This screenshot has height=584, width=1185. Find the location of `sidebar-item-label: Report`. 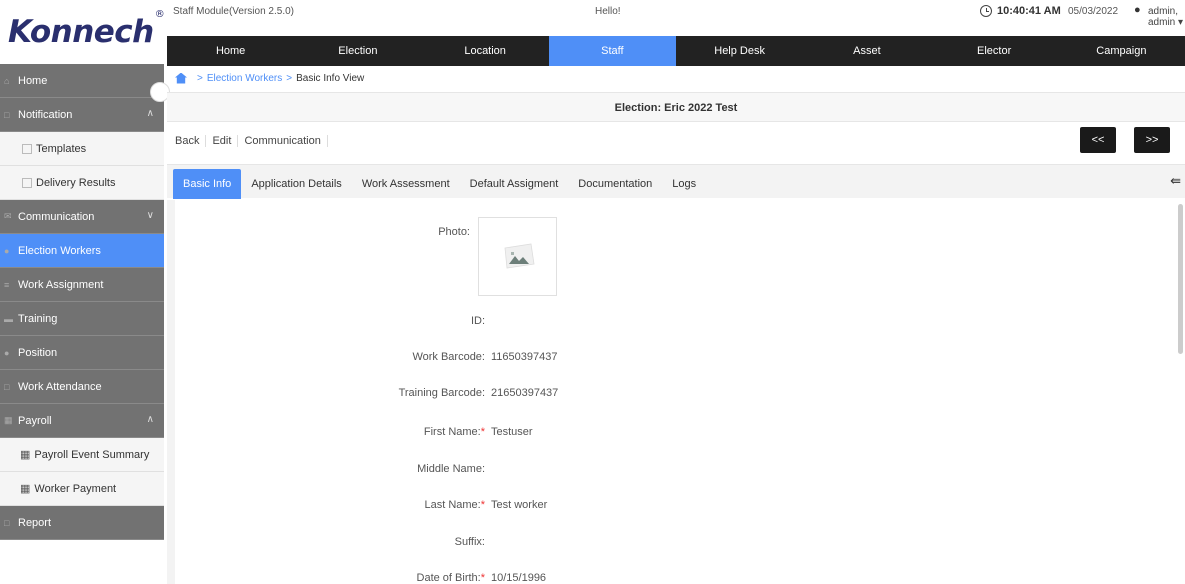

sidebar-item-label: Report is located at coordinates (35, 522).